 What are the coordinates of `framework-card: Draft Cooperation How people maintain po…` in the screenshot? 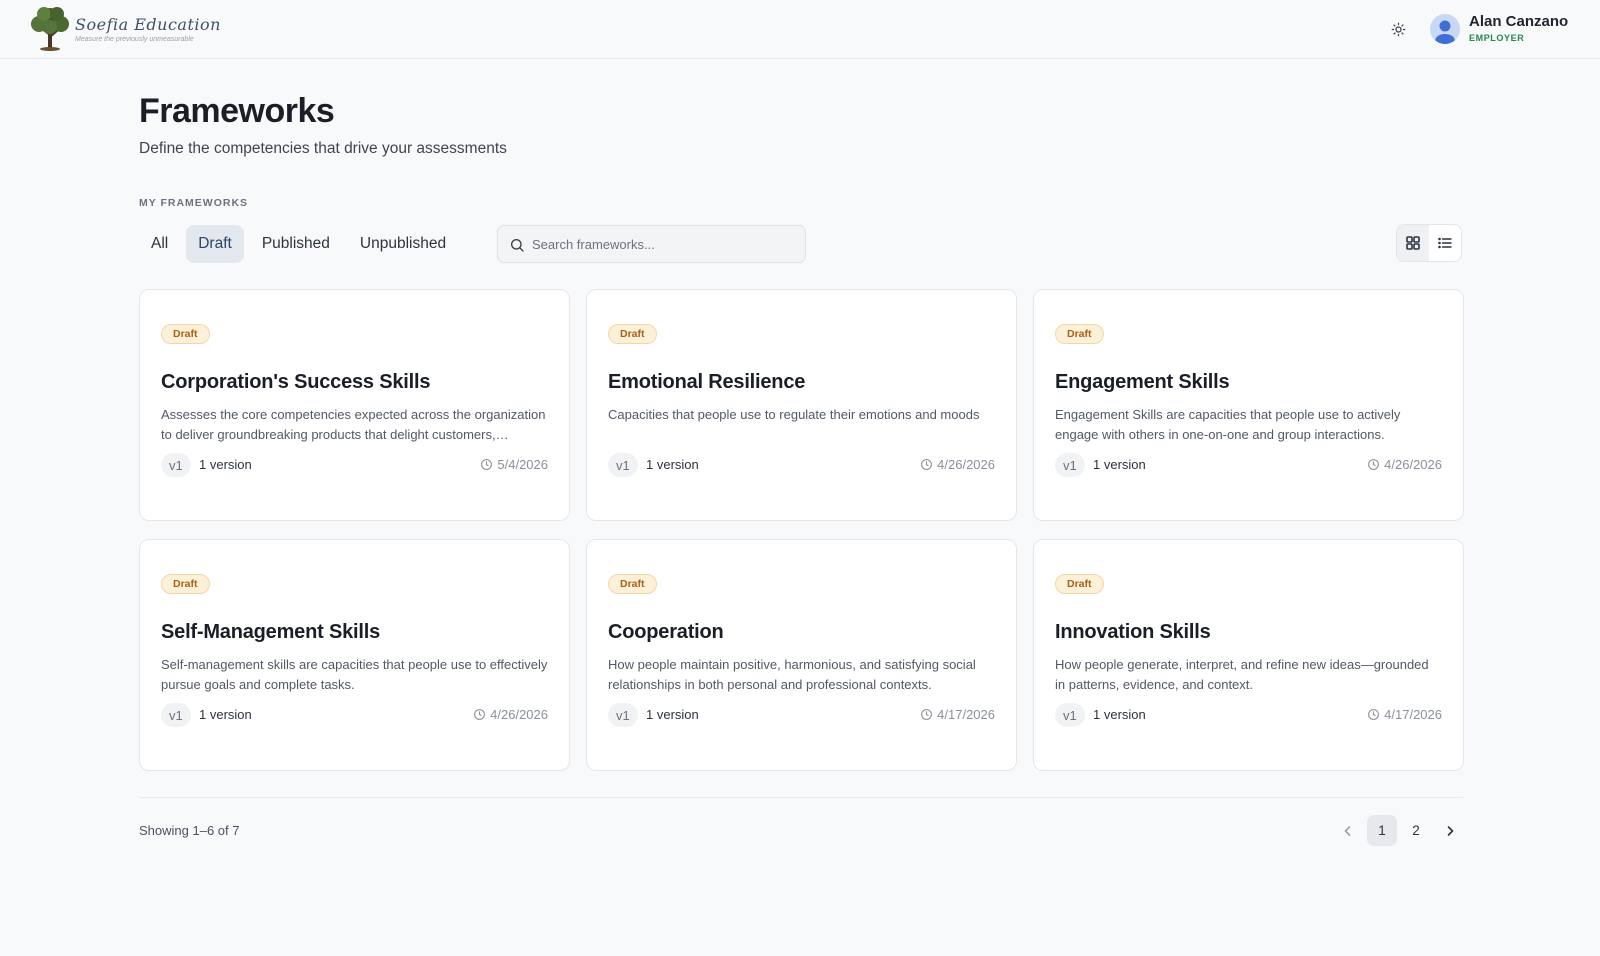 It's located at (801, 655).